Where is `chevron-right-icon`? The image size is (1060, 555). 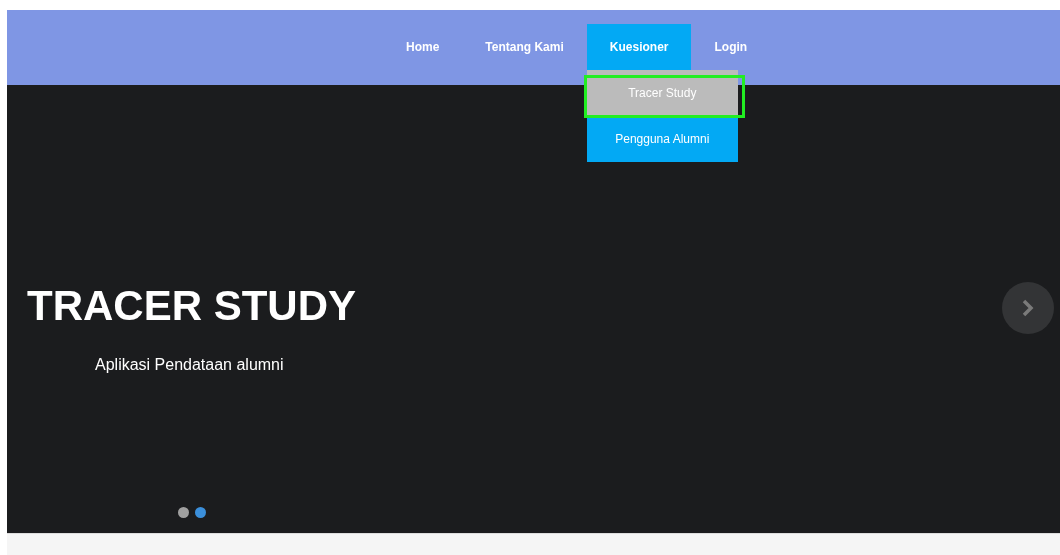
chevron-right-icon is located at coordinates (1028, 308).